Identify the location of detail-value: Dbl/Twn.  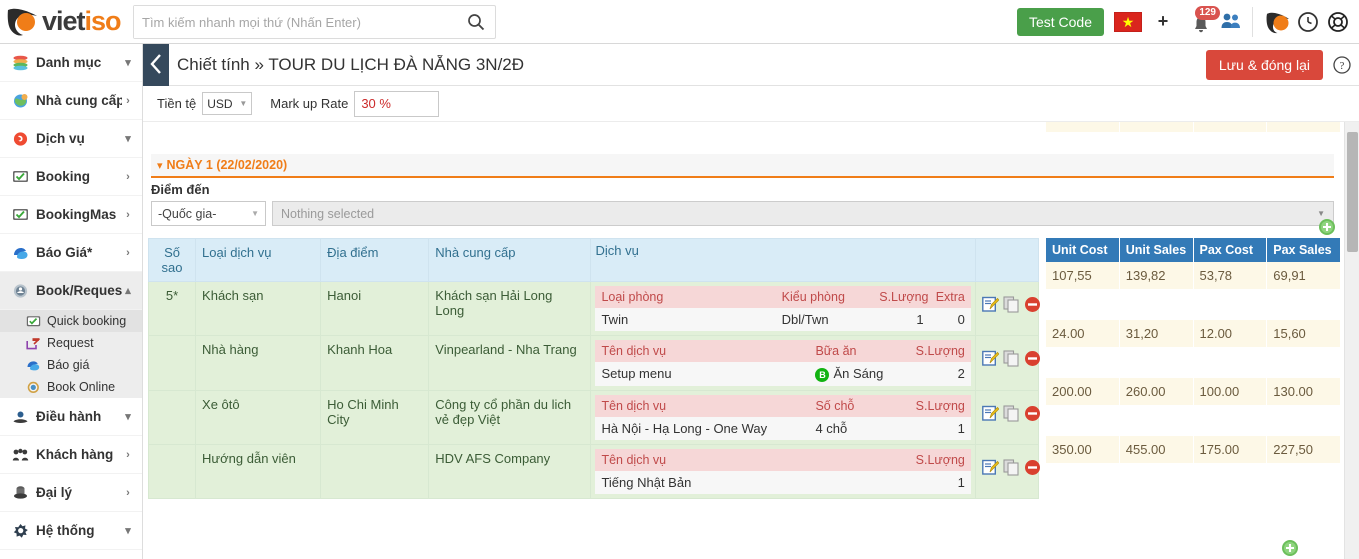
(824, 319).